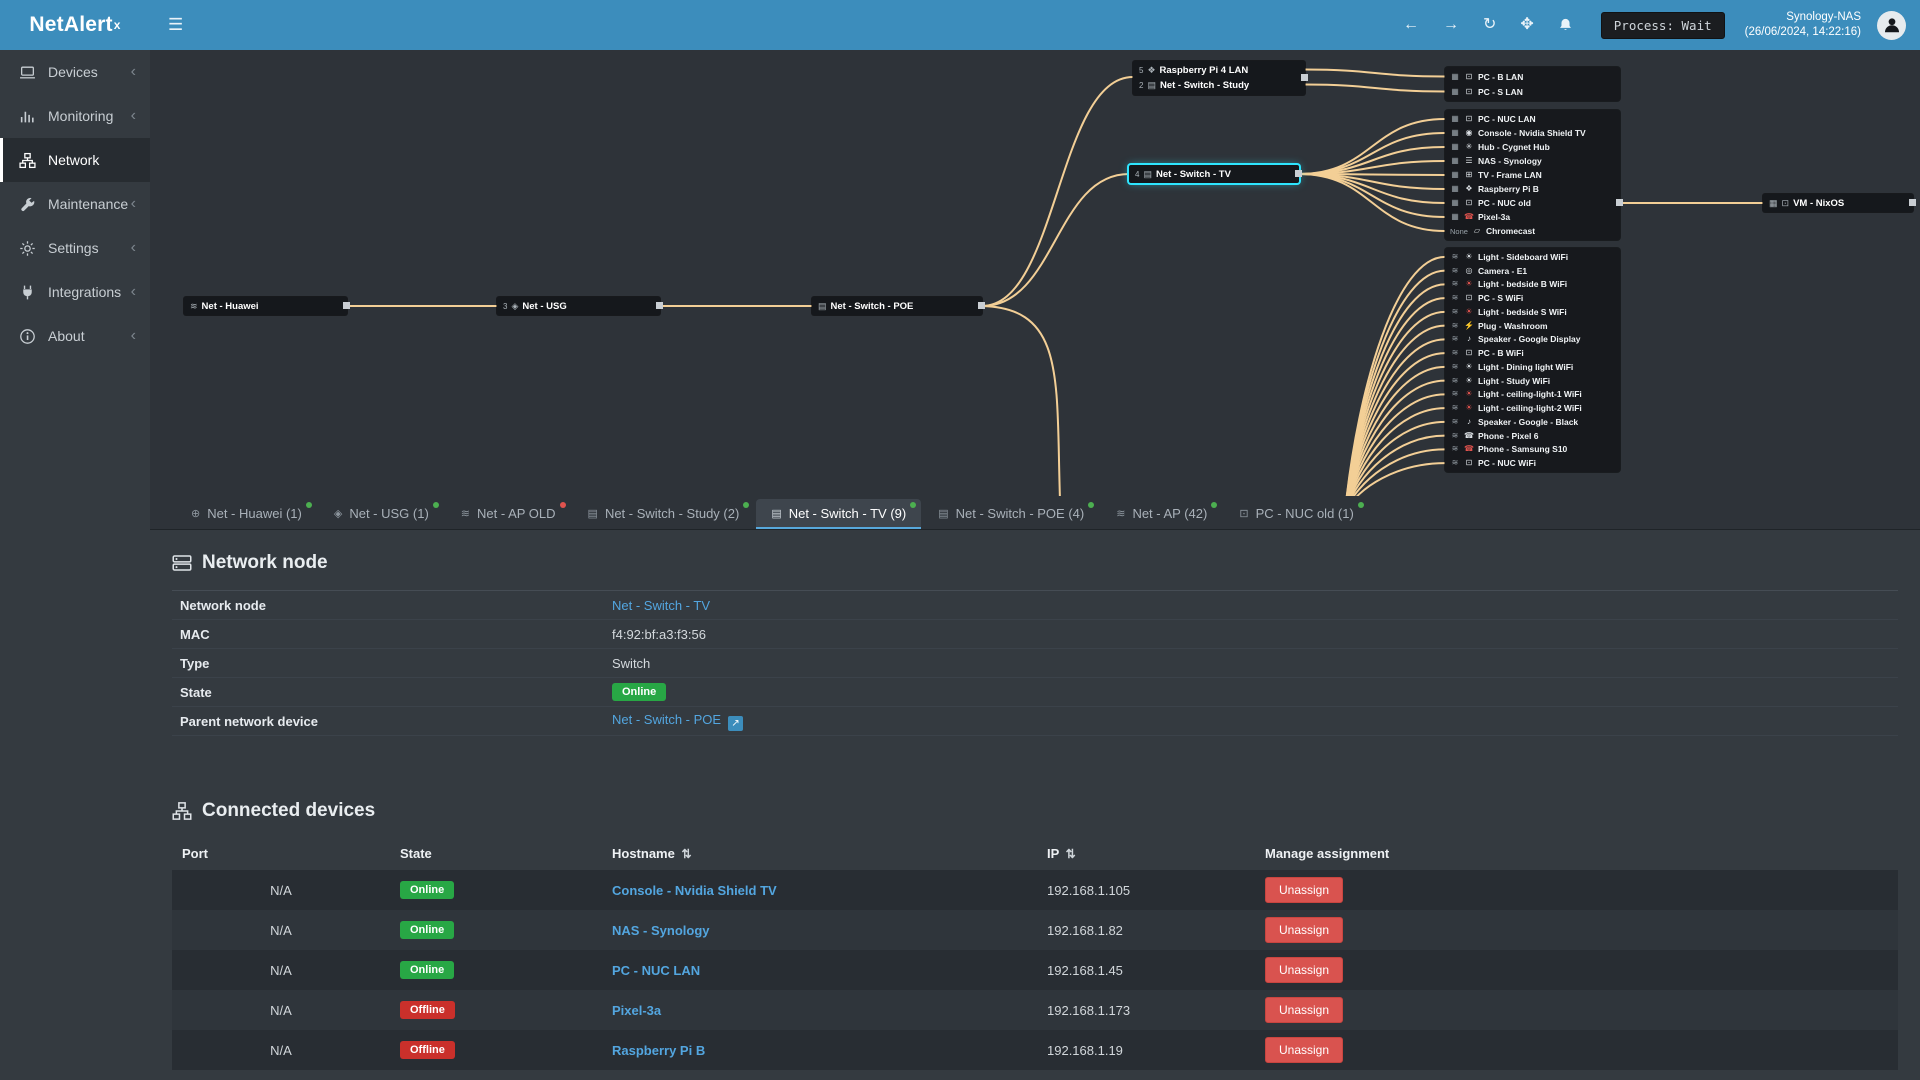 This screenshot has height=1080, width=1920. I want to click on device-hub-cygnet-hub: ▦ ✳ Hub - Cygnet Hub, so click(1532, 147).